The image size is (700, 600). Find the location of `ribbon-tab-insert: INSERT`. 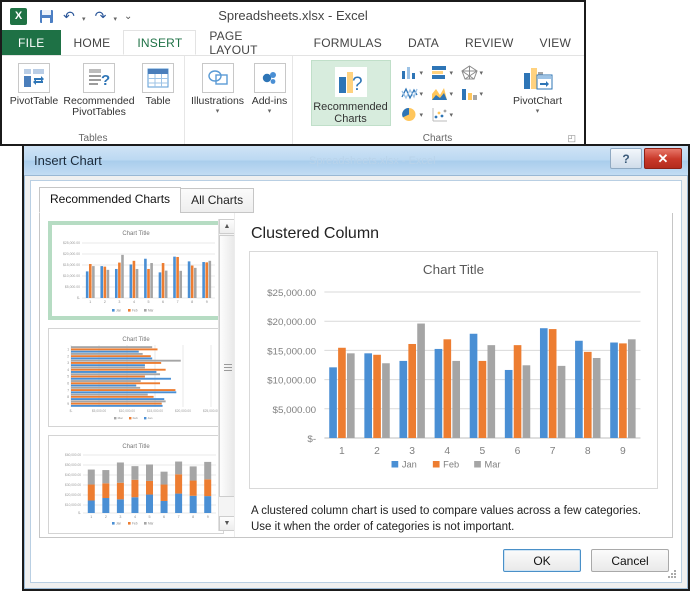

ribbon-tab-insert: INSERT is located at coordinates (160, 42).